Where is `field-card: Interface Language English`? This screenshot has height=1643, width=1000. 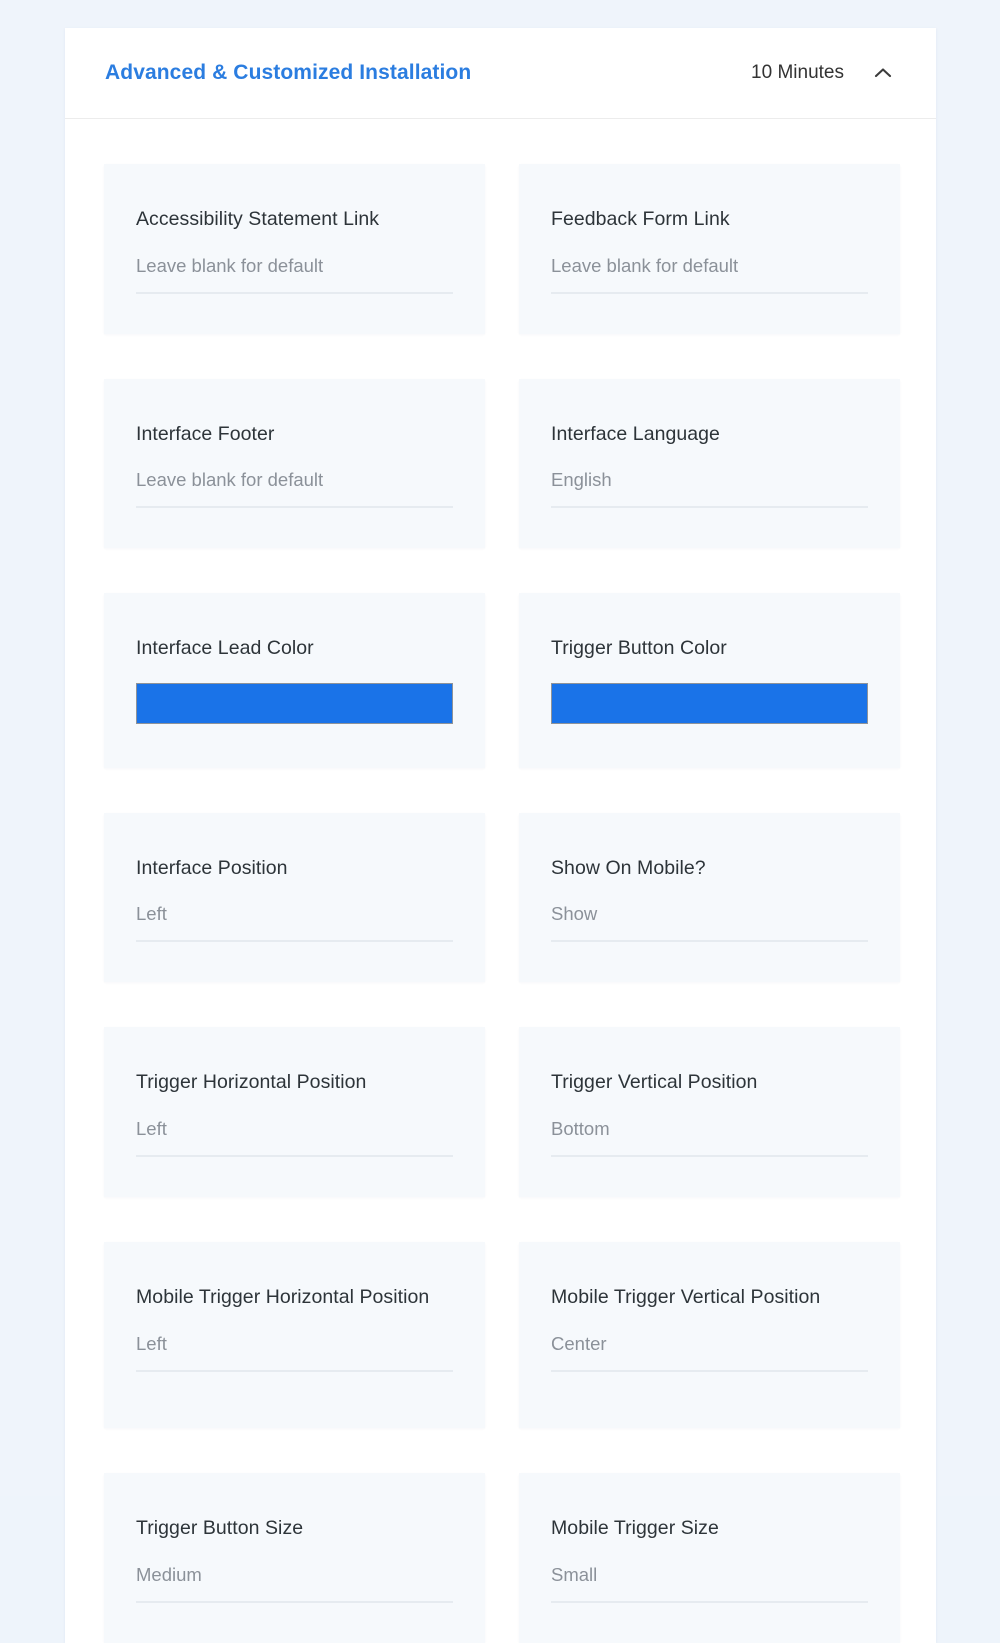 field-card: Interface Language English is located at coordinates (709, 463).